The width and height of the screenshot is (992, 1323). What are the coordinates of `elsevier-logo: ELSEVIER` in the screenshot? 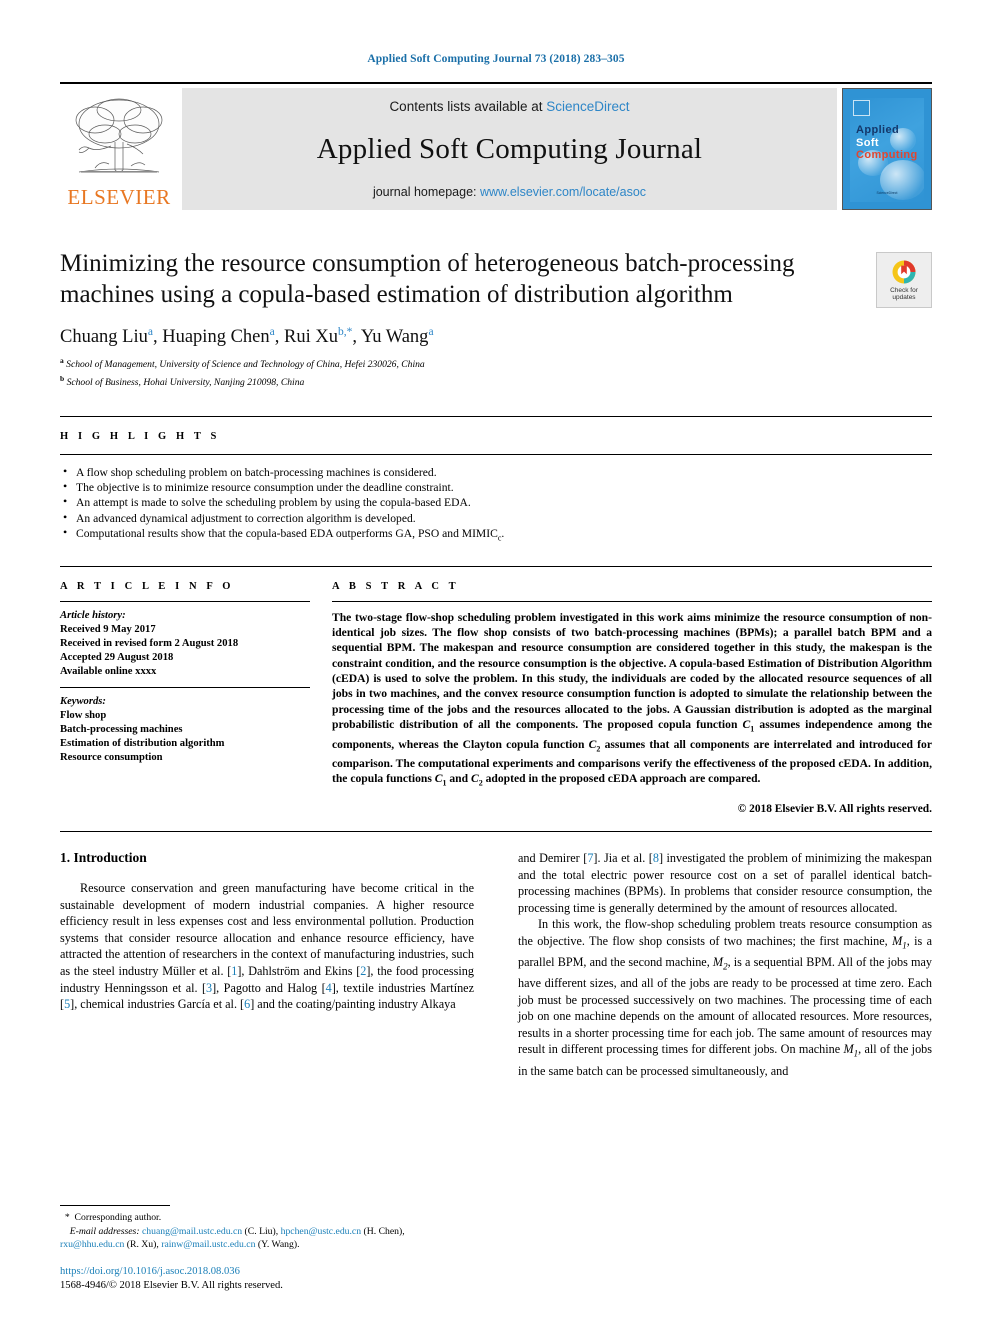 It's located at (119, 149).